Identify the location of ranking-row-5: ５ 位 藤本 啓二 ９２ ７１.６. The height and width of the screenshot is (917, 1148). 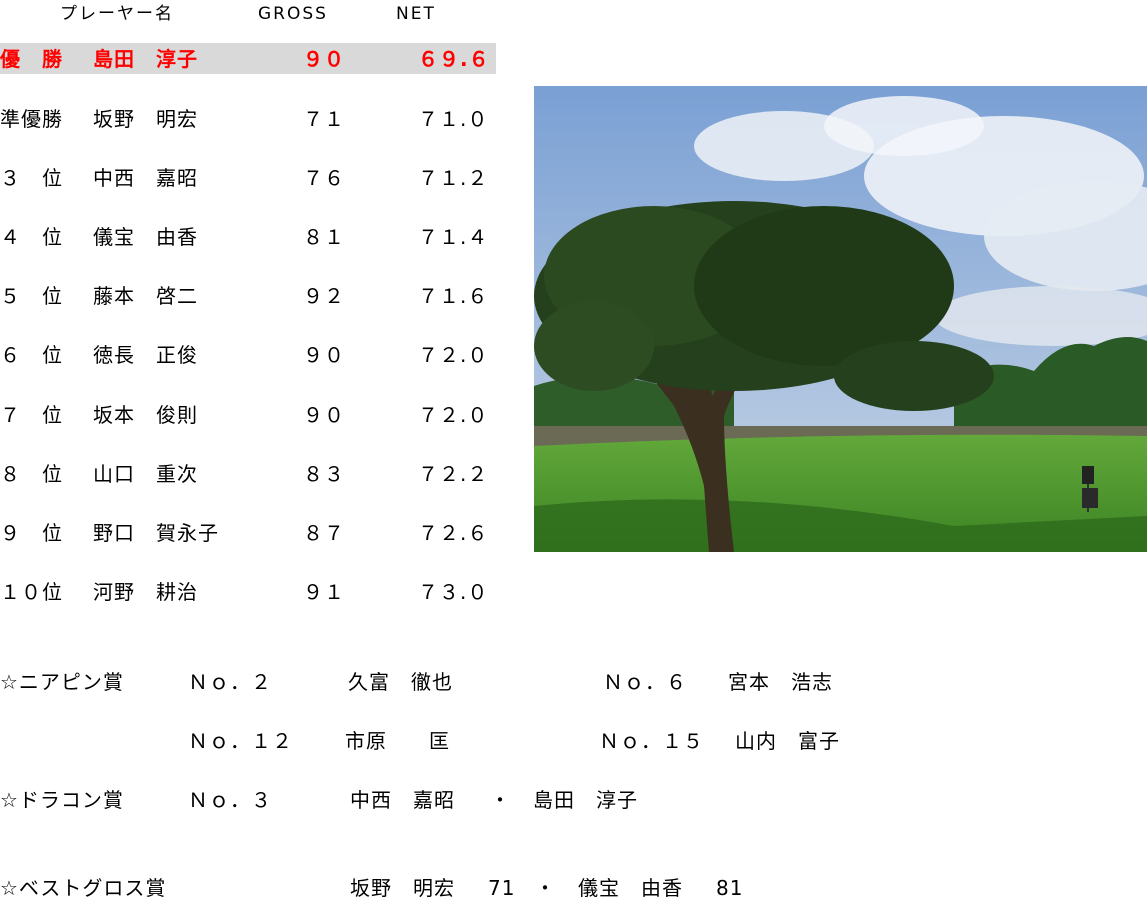
(250, 296).